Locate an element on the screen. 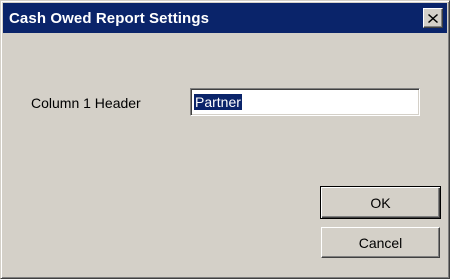 Image resolution: width=450 pixels, height=279 pixels. column1-header-value: Partner is located at coordinates (218, 102).